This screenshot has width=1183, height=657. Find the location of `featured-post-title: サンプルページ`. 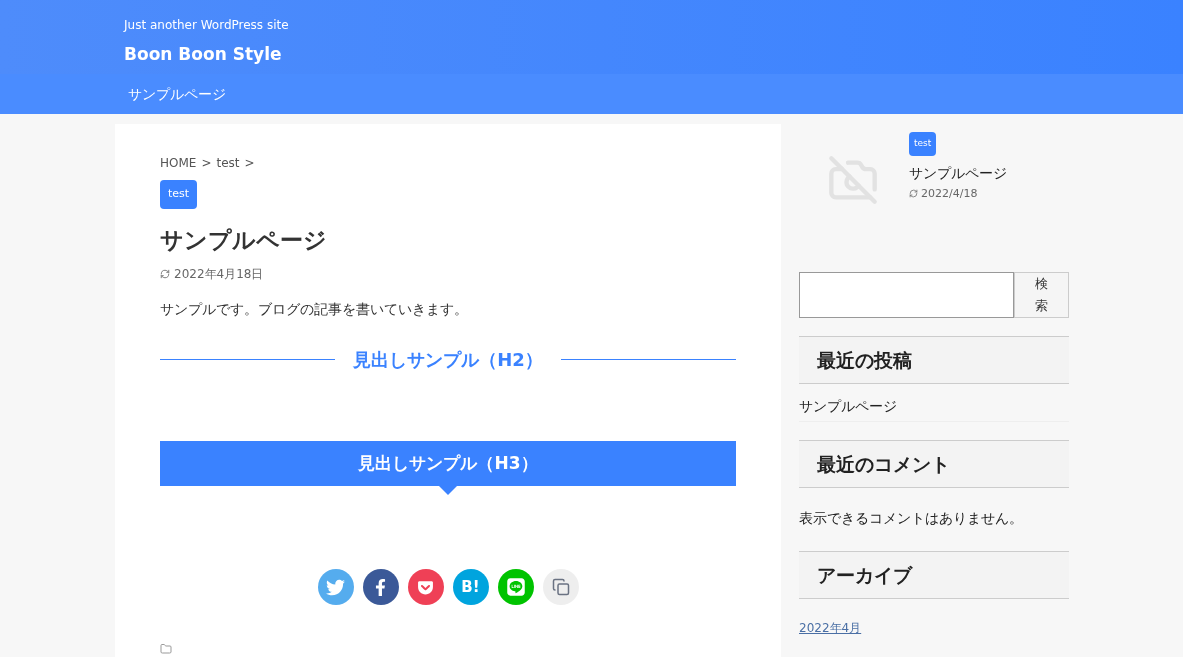

featured-post-title: サンプルページ is located at coordinates (958, 173).